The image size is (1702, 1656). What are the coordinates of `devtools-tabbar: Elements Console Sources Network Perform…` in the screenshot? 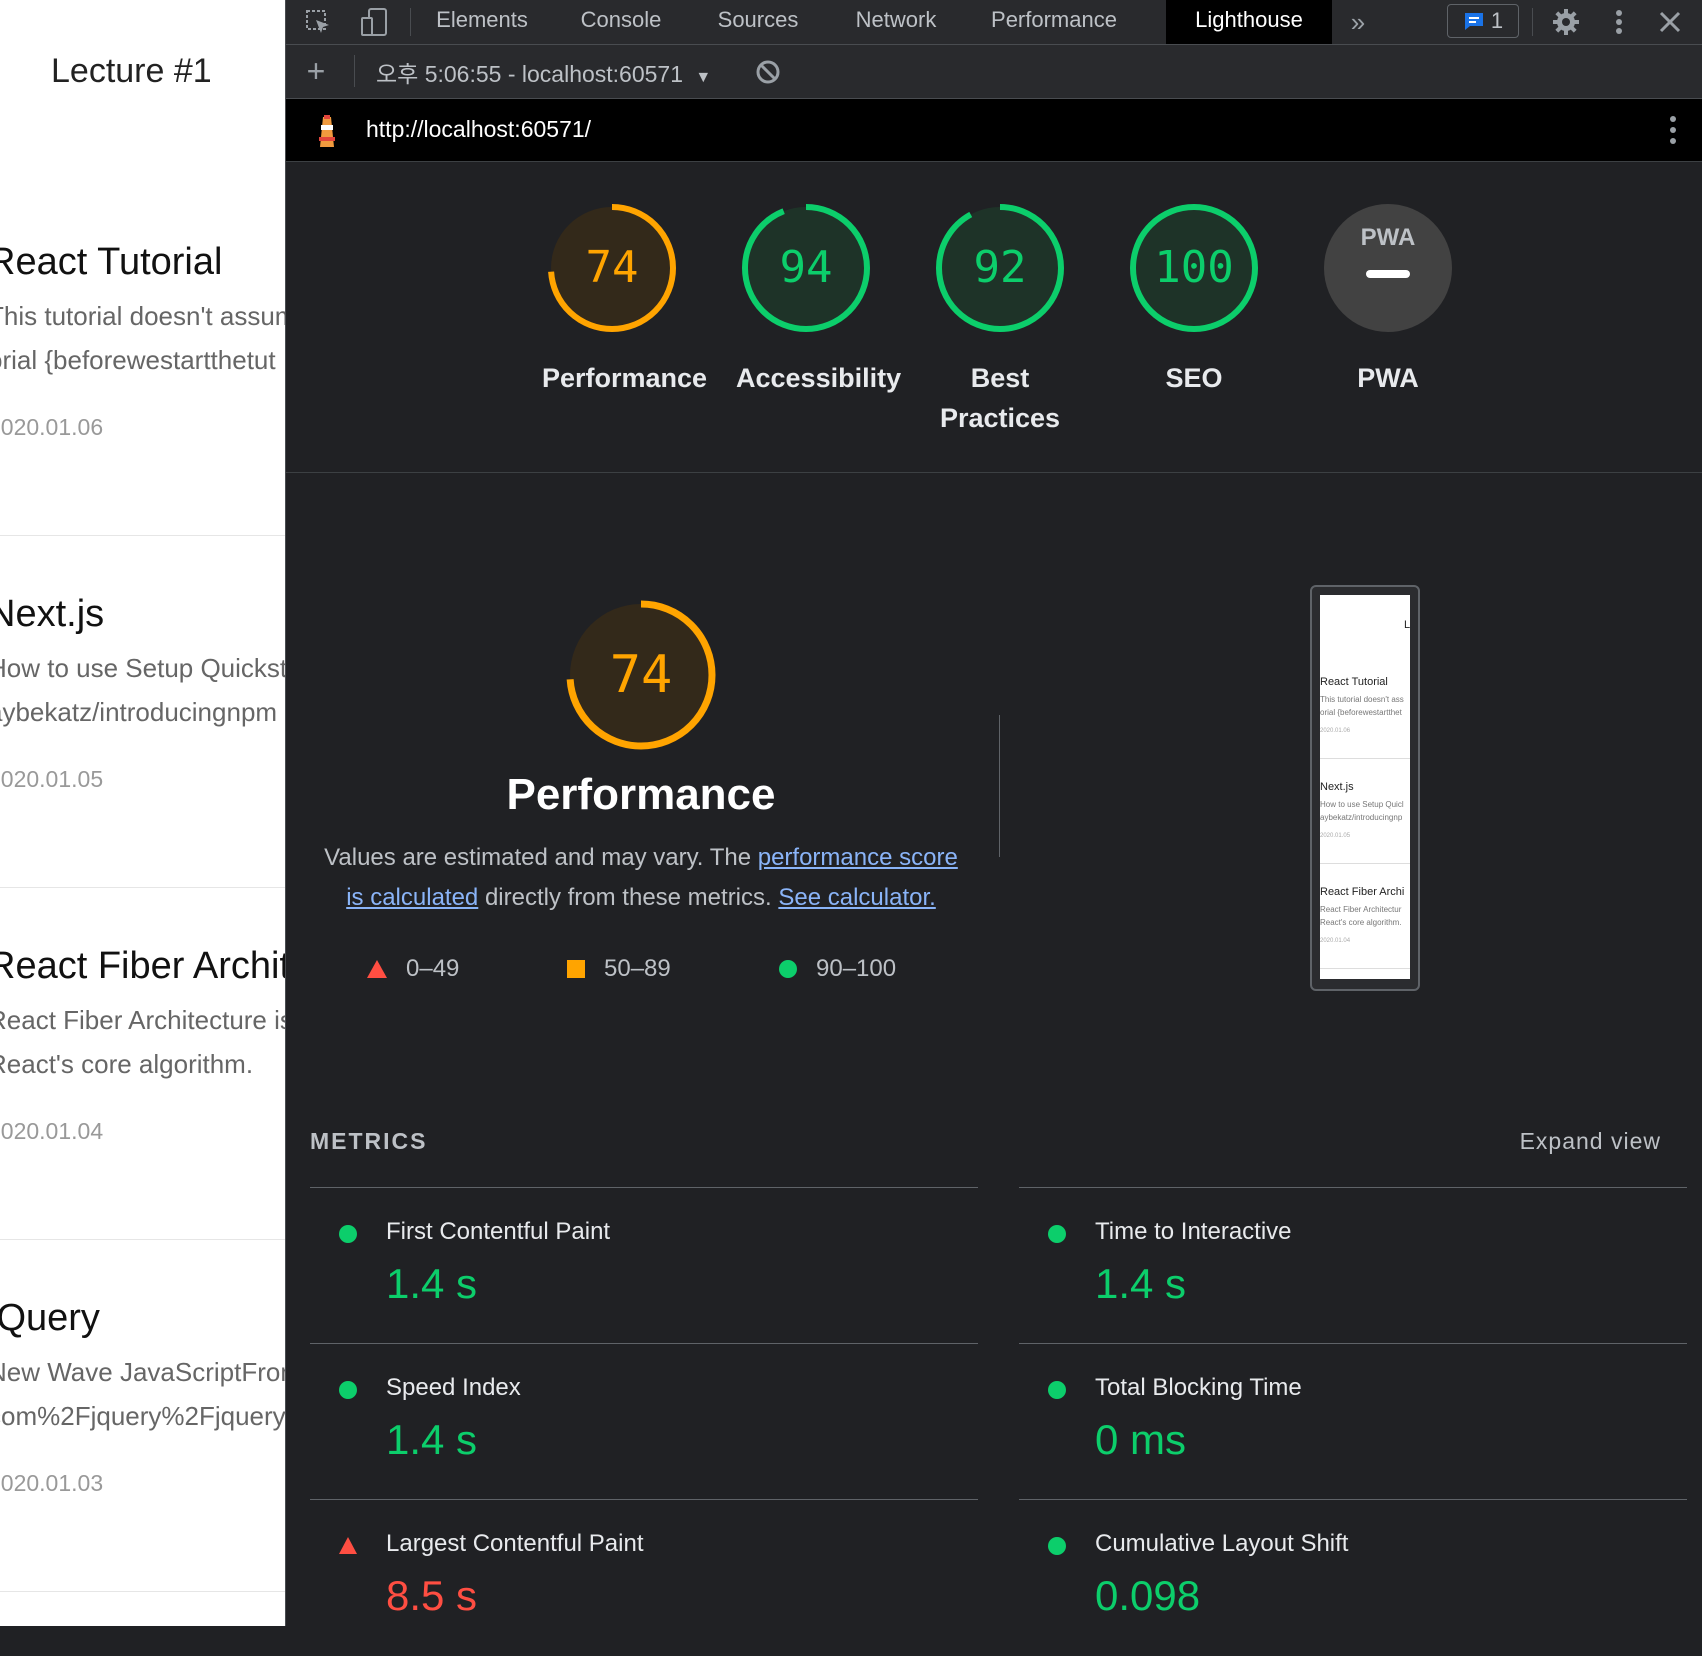 It's located at (994, 22).